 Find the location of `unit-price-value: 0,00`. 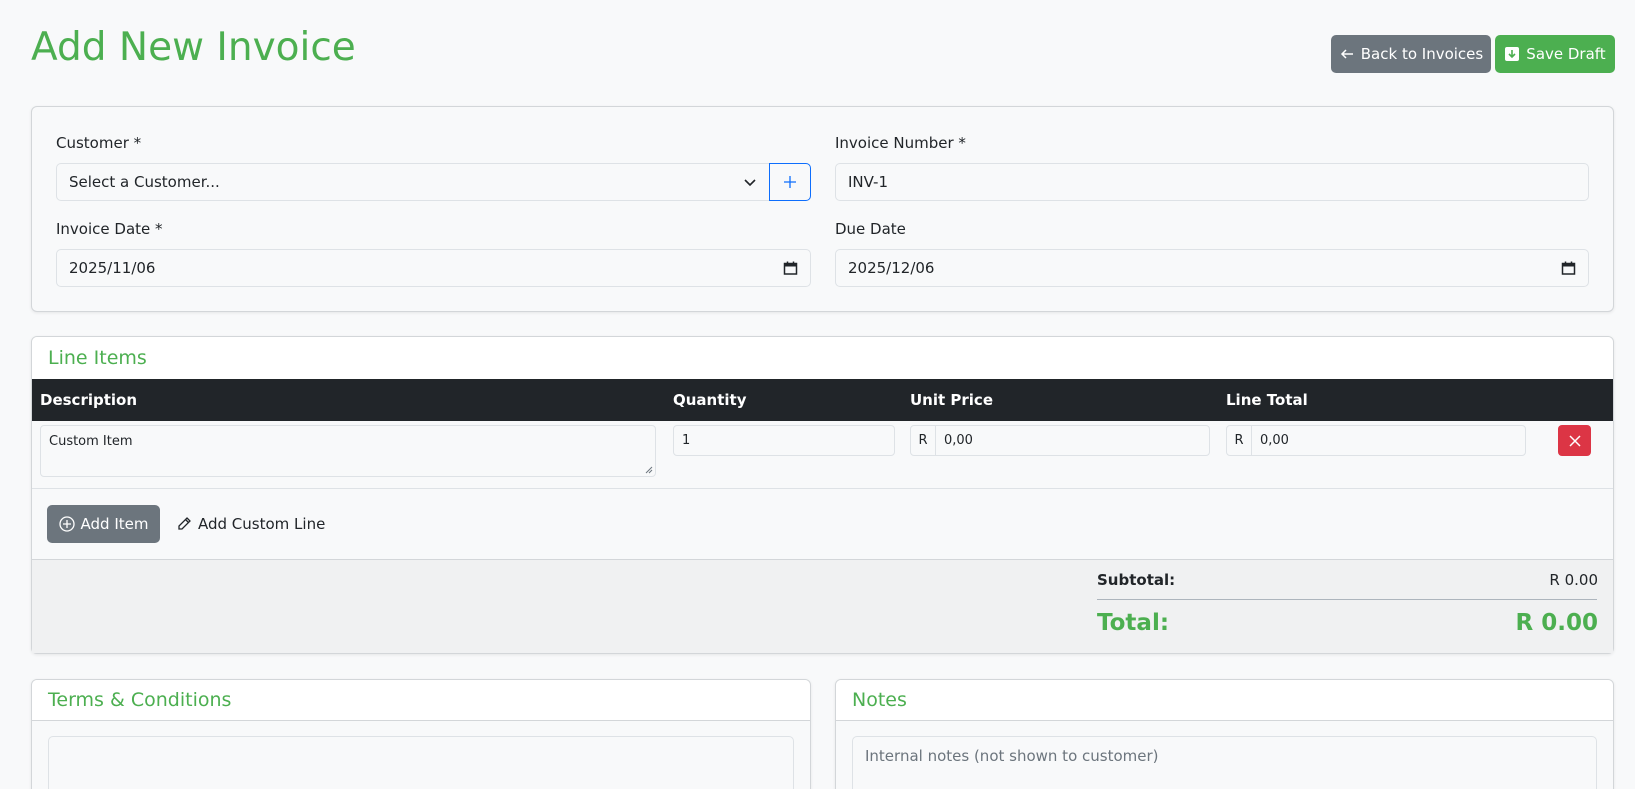

unit-price-value: 0,00 is located at coordinates (958, 440).